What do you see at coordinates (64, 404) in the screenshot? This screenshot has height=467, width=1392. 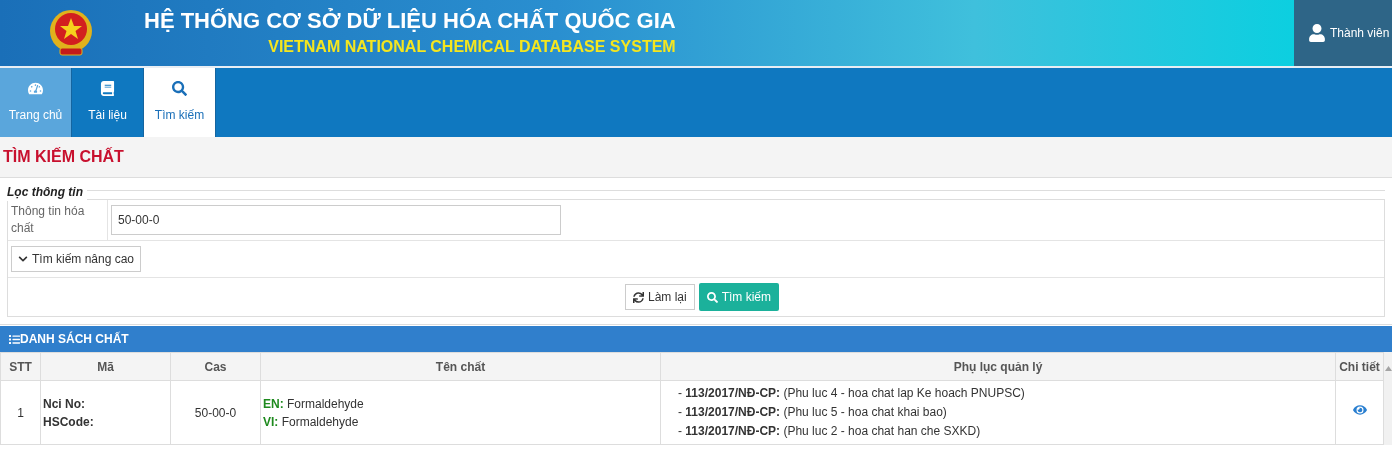 I see `code-label: Nci No:` at bounding box center [64, 404].